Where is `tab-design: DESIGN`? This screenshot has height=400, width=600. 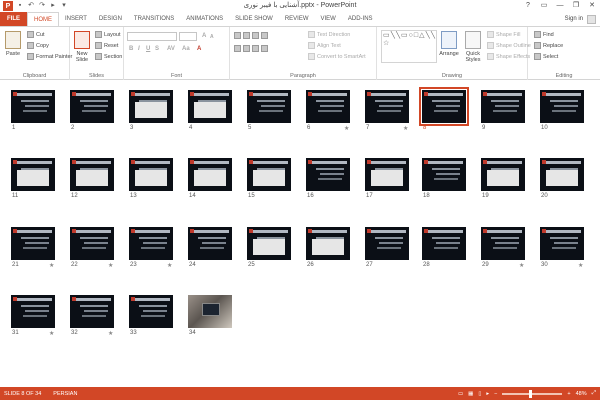 tab-design: DESIGN is located at coordinates (110, 19).